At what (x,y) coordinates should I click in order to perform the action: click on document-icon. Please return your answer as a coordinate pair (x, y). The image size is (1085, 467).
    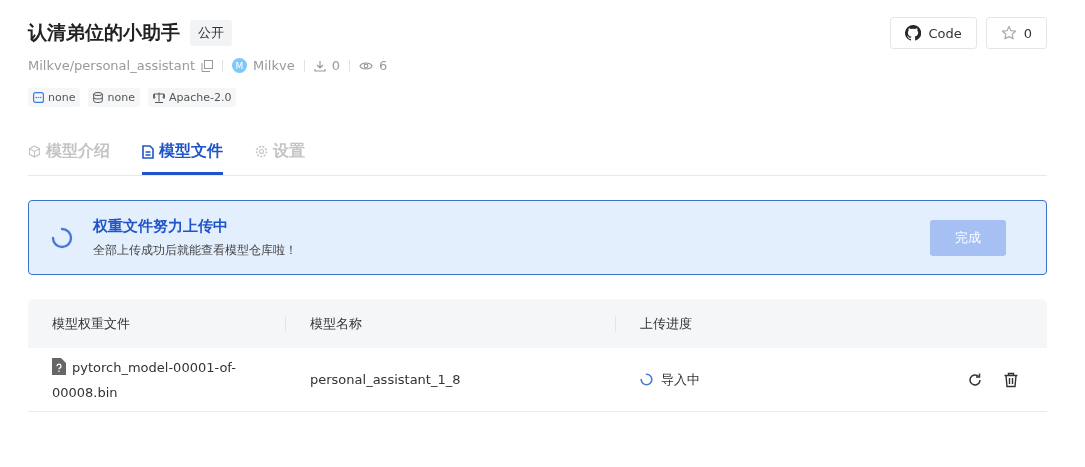
    Looking at the image, I should click on (148, 151).